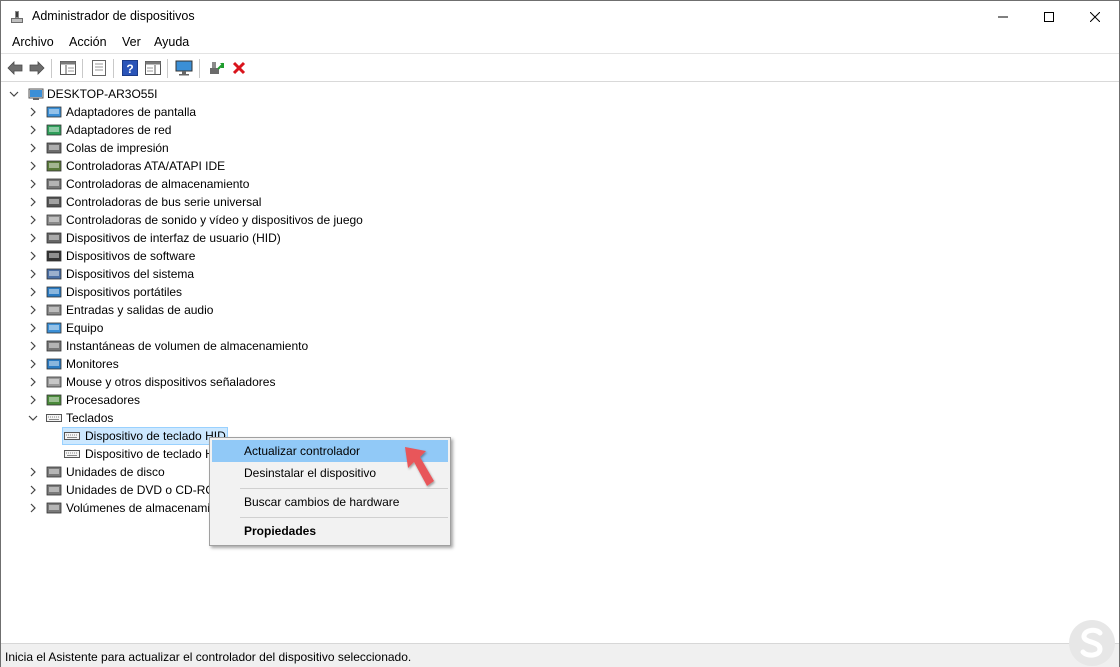  What do you see at coordinates (551, 148) in the screenshot?
I see `tree-category: Colas de impresión` at bounding box center [551, 148].